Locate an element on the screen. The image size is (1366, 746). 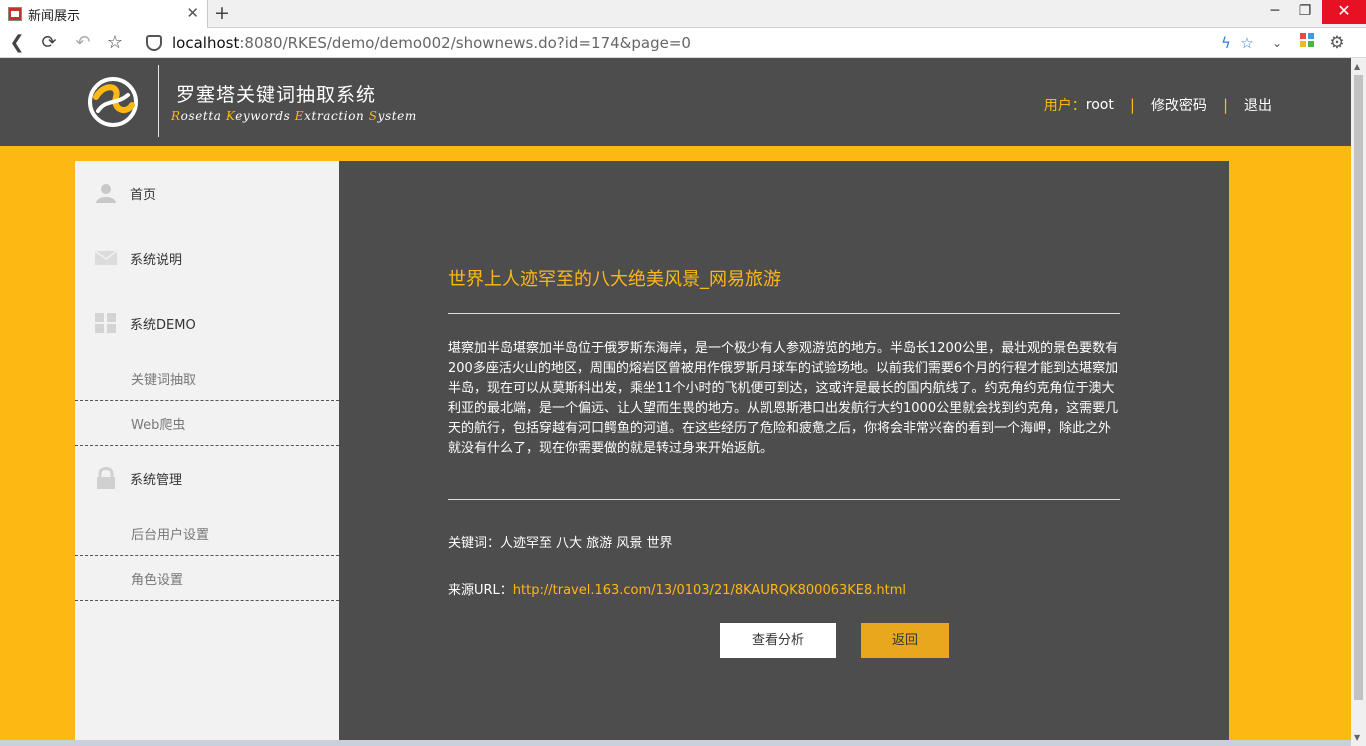
bookmark-star-icon: ☆ is located at coordinates (115, 43).